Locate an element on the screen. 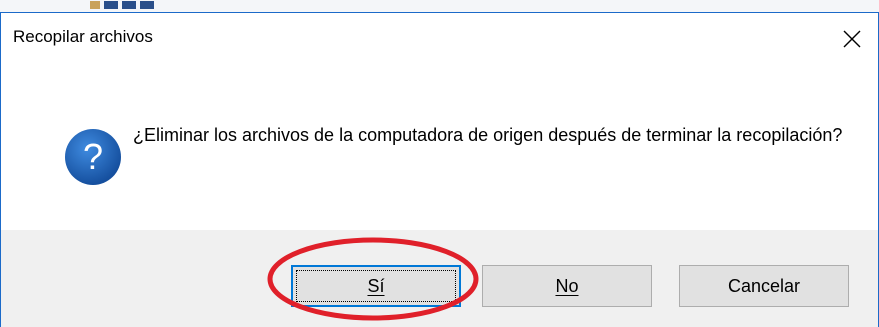 The image size is (879, 327). yes-button-label: Sí is located at coordinates (376, 285).